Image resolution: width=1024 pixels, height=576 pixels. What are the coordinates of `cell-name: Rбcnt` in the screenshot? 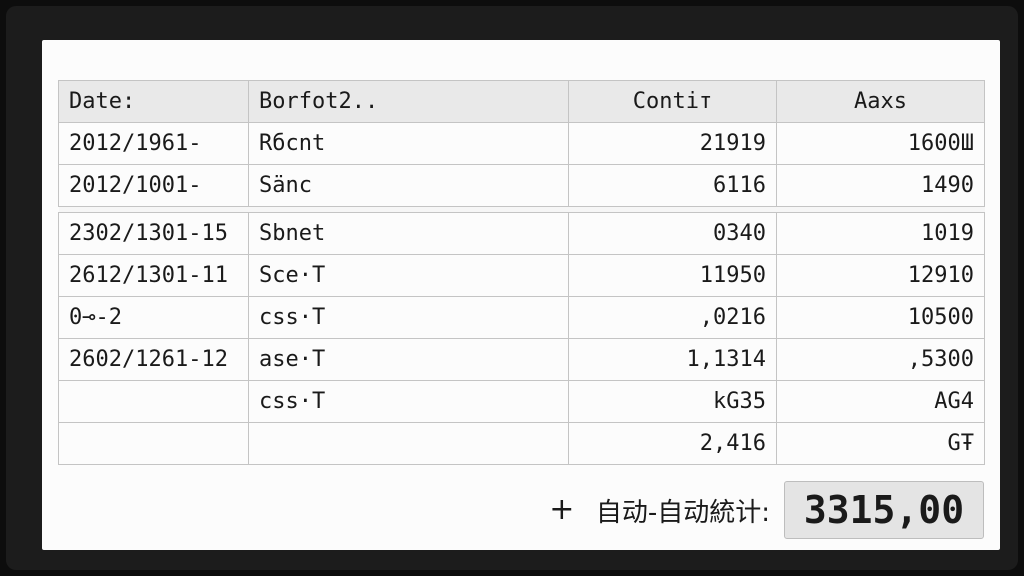 It's located at (408, 143).